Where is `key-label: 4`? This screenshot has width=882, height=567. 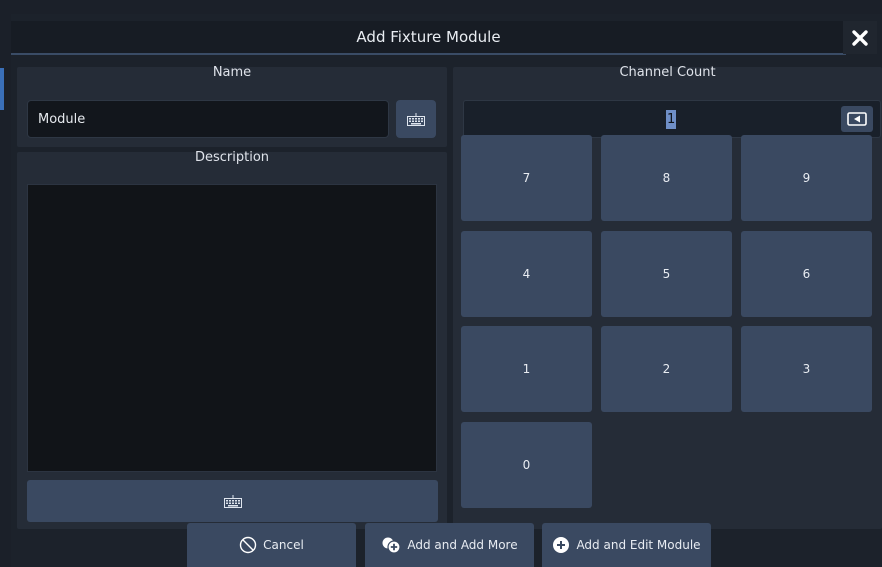
key-label: 4 is located at coordinates (526, 274).